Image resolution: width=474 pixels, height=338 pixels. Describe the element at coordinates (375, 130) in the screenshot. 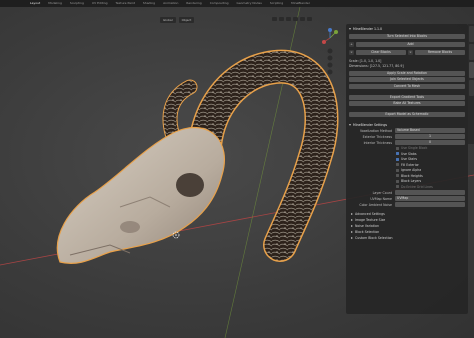

I see `voxel-method-label: Voxelization Method` at that location.